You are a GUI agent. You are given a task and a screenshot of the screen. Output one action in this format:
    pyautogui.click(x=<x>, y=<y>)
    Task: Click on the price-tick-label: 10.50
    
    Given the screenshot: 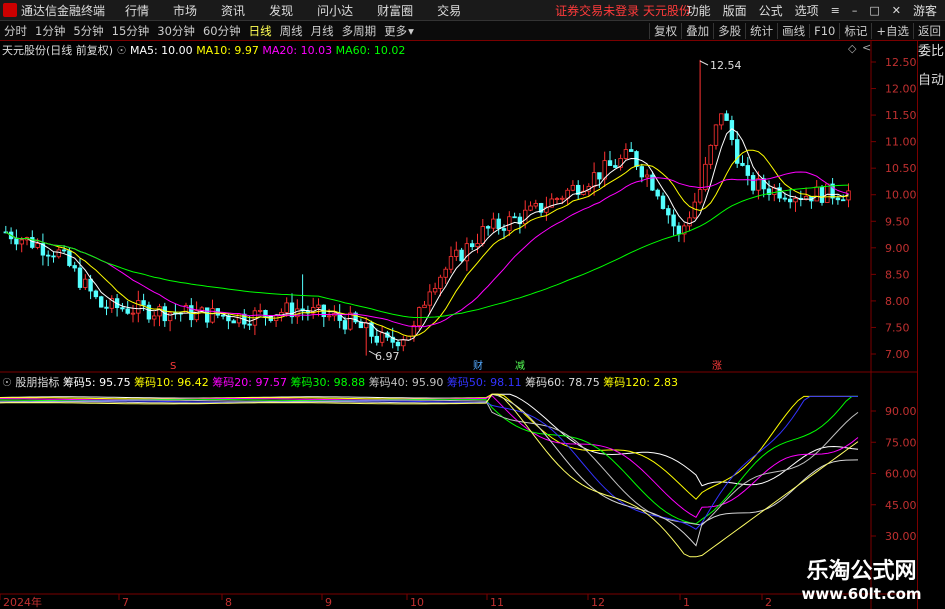 What is the action you would take?
    pyautogui.click(x=901, y=168)
    